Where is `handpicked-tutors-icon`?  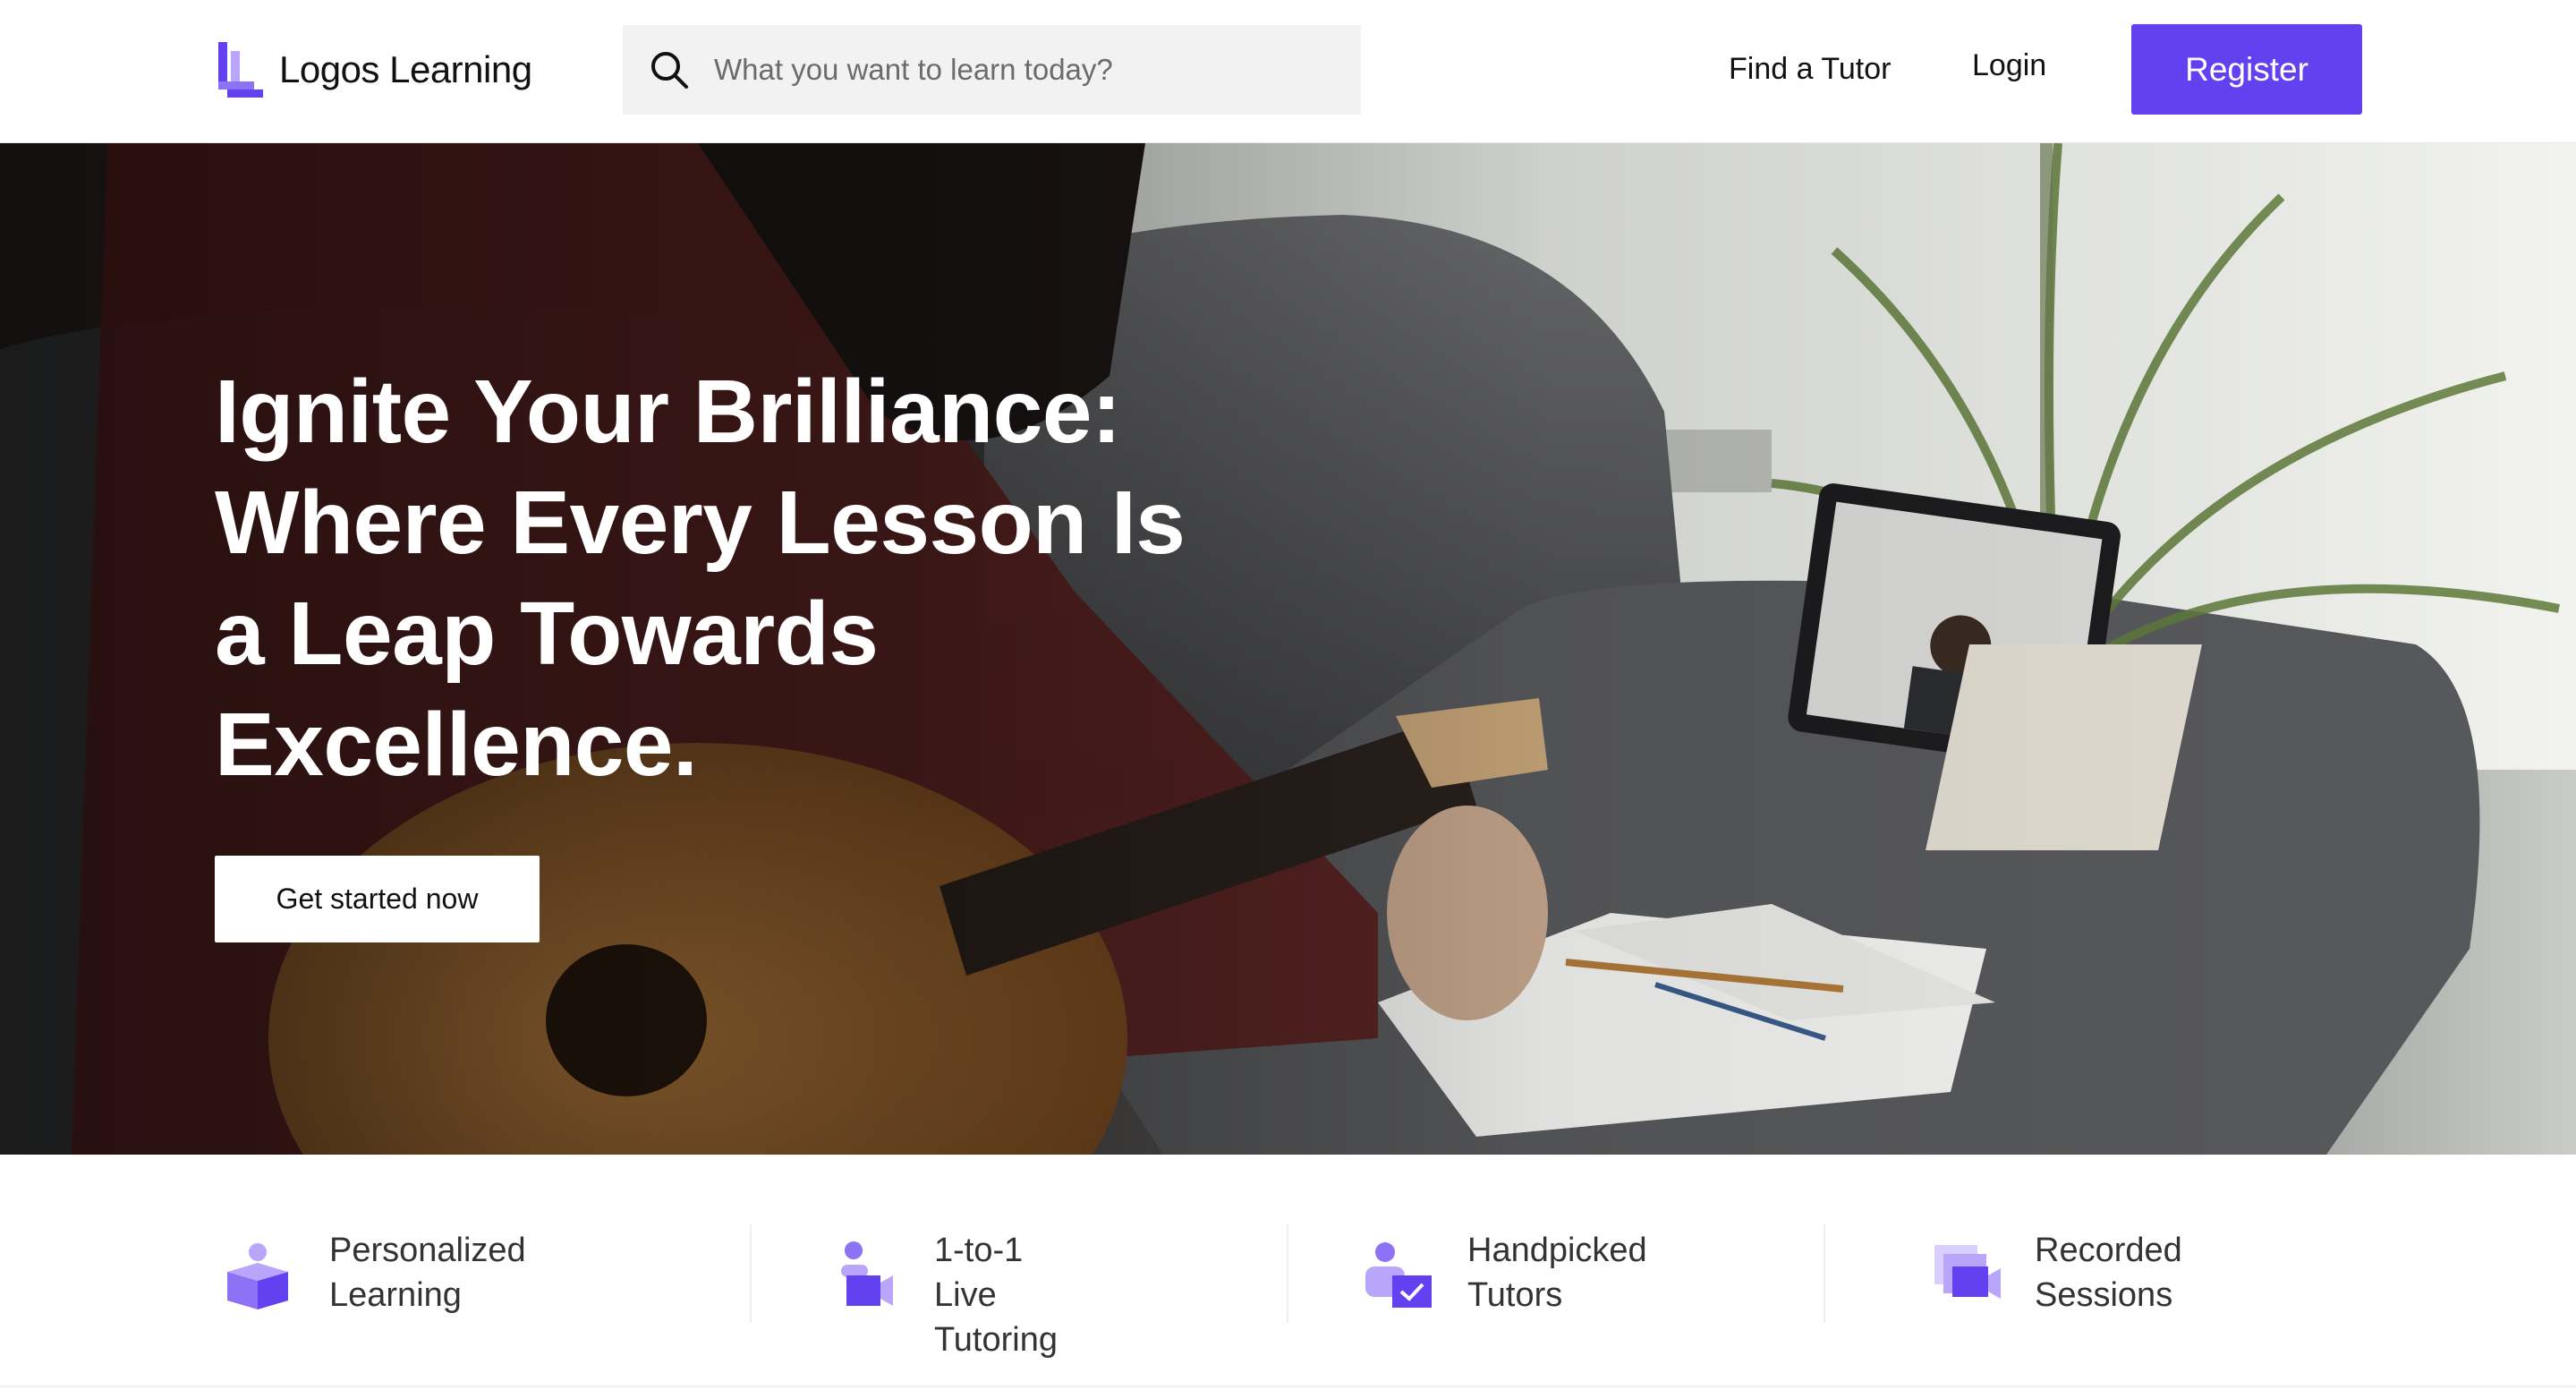 handpicked-tutors-icon is located at coordinates (1398, 1275).